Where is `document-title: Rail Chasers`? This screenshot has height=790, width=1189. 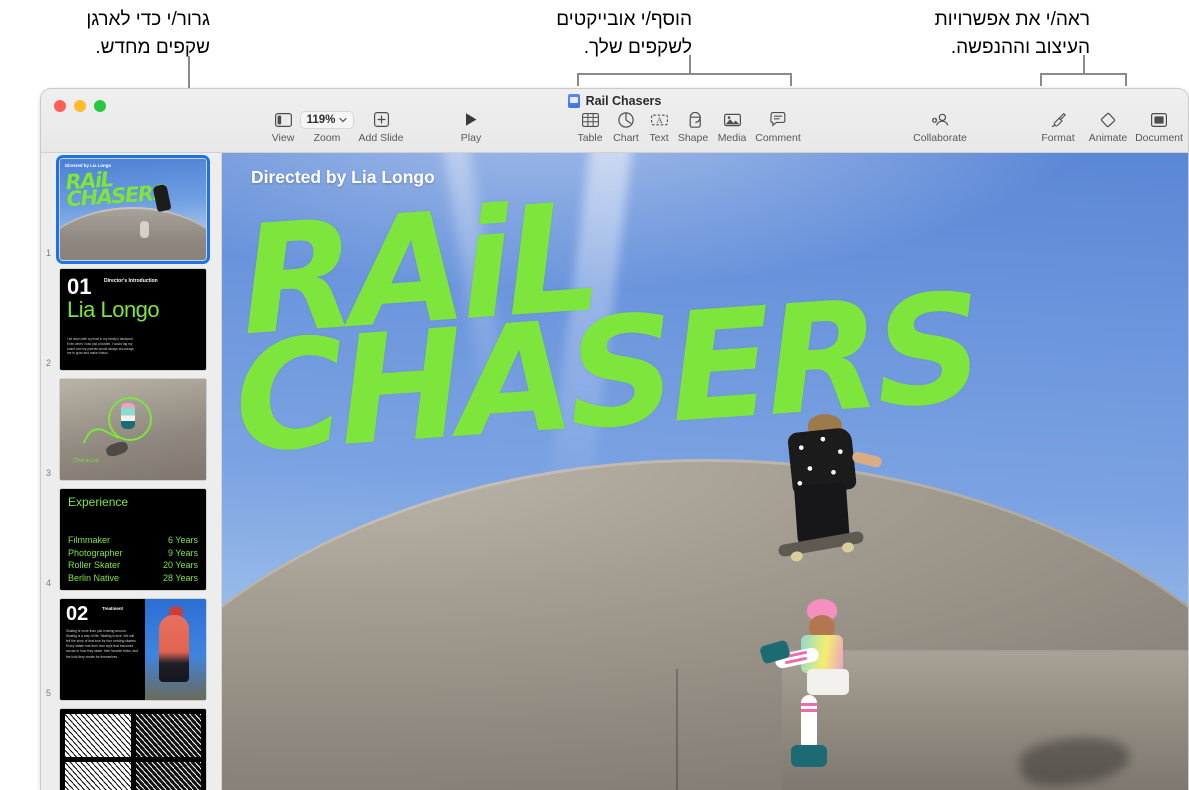 document-title: Rail Chasers is located at coordinates (623, 101).